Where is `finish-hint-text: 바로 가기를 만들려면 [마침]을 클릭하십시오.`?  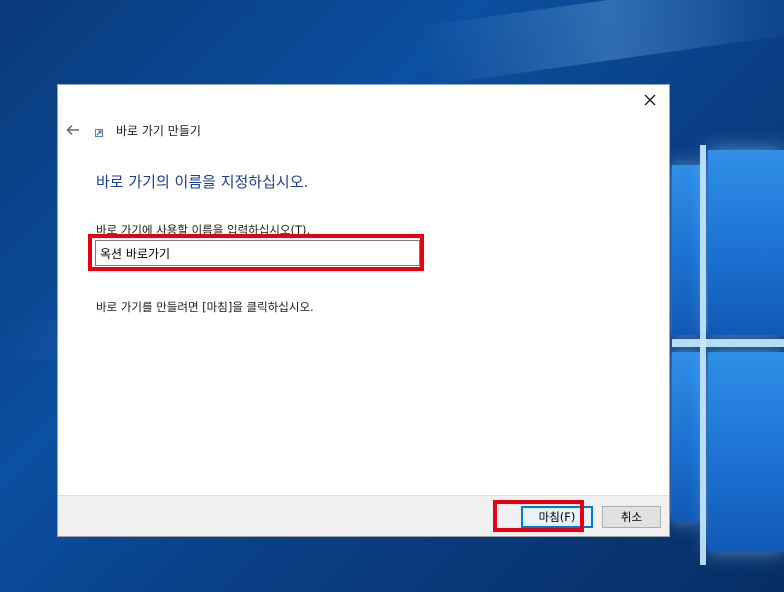 finish-hint-text: 바로 가기를 만들려면 [마침]을 클릭하십시오. is located at coordinates (205, 307).